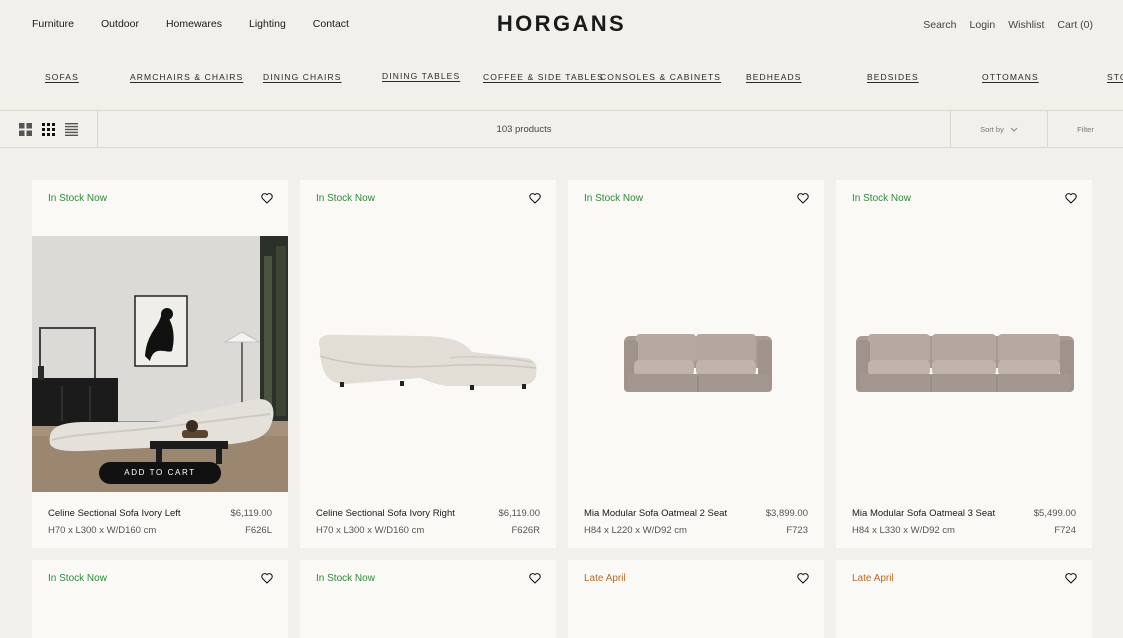 This screenshot has width=1123, height=638. I want to click on sort-dropdown: Sort by, so click(999, 129).